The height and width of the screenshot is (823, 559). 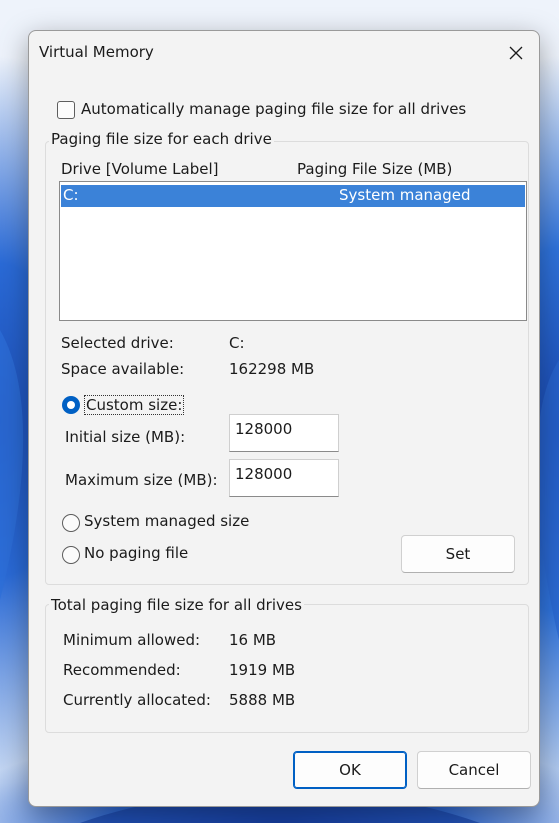 What do you see at coordinates (140, 169) in the screenshot?
I see `column-header-drive: Drive [Volume Label]` at bounding box center [140, 169].